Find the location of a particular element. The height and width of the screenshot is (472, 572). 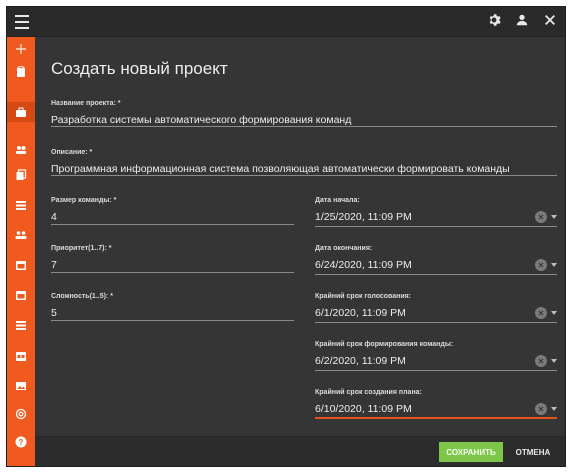

copy-icon is located at coordinates (21, 175).